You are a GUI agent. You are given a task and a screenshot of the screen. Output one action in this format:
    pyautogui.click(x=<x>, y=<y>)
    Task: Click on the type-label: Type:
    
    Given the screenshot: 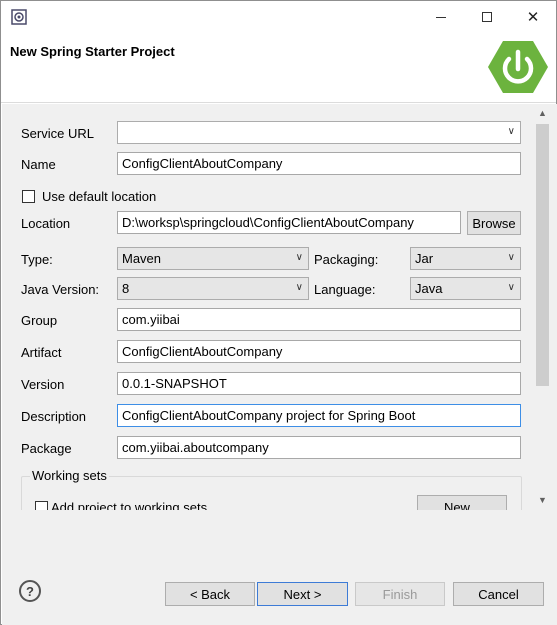 What is the action you would take?
    pyautogui.click(x=37, y=259)
    